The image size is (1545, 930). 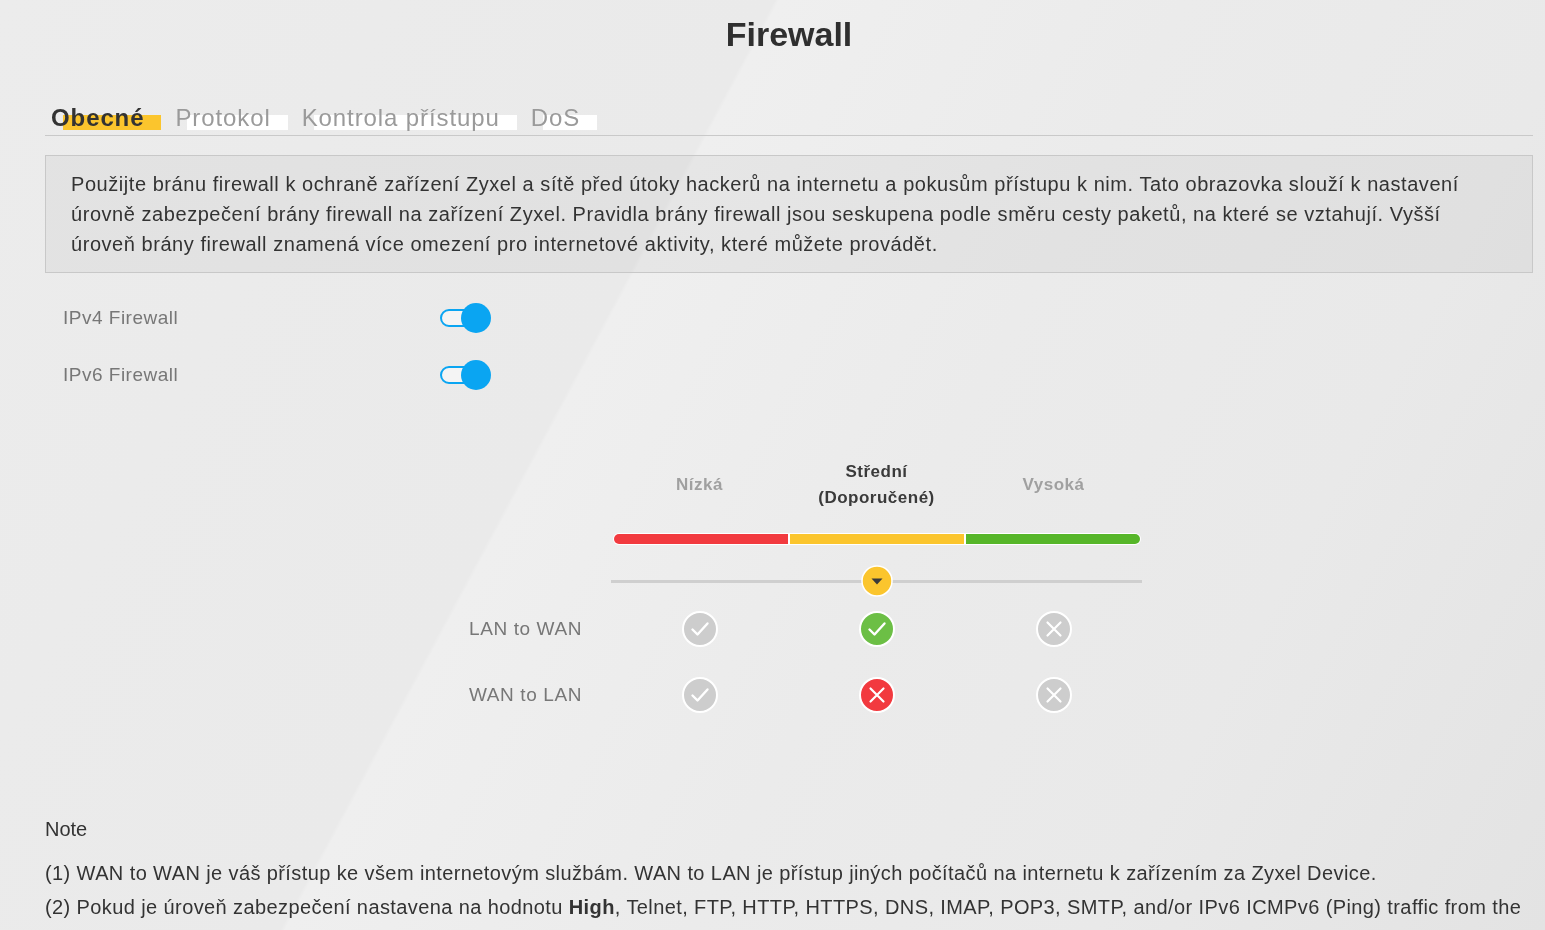 What do you see at coordinates (876, 485) in the screenshot?
I see `level-label: Střední (Doporučené)` at bounding box center [876, 485].